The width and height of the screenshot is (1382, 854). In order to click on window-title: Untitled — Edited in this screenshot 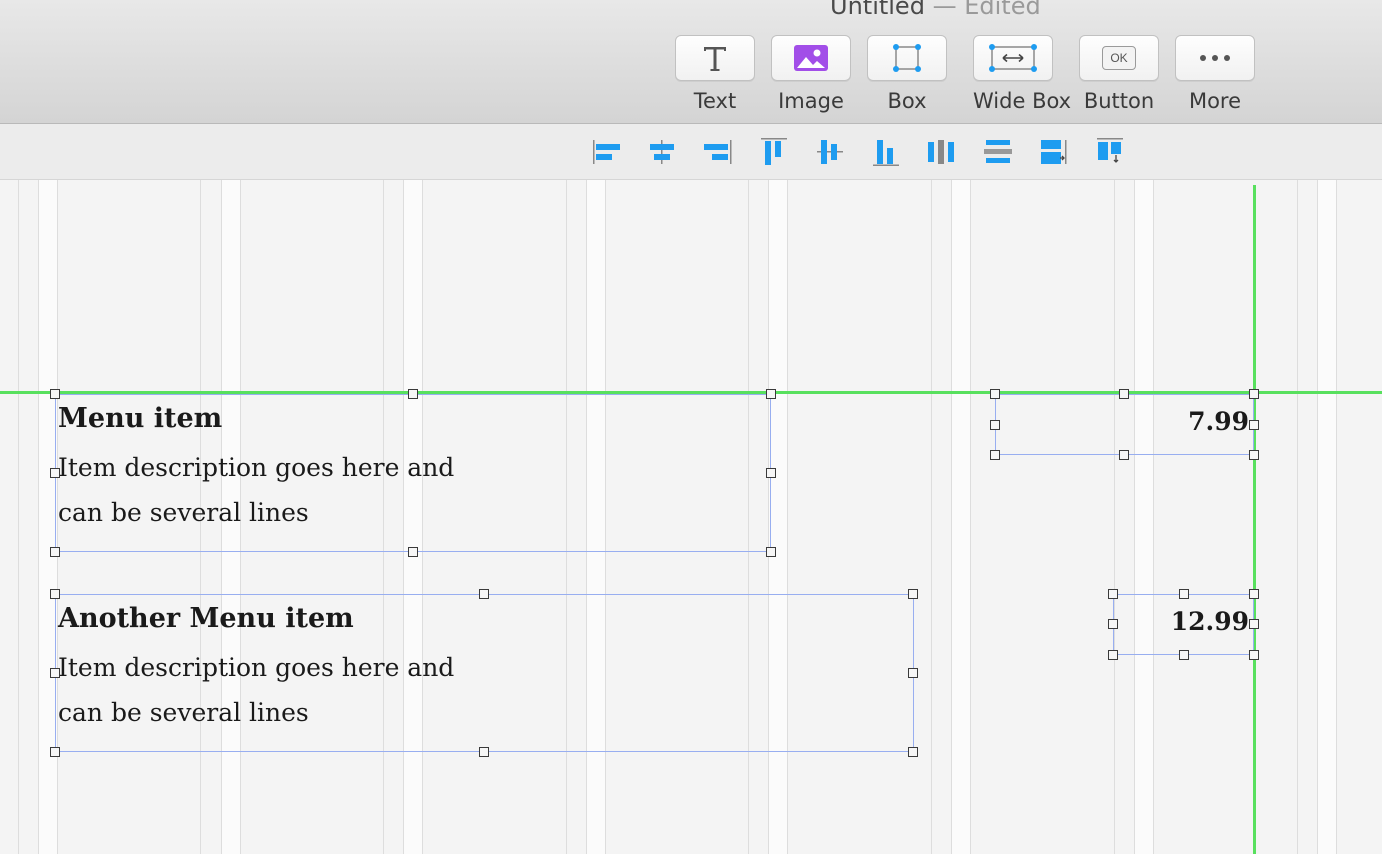, I will do `click(935, 10)`.